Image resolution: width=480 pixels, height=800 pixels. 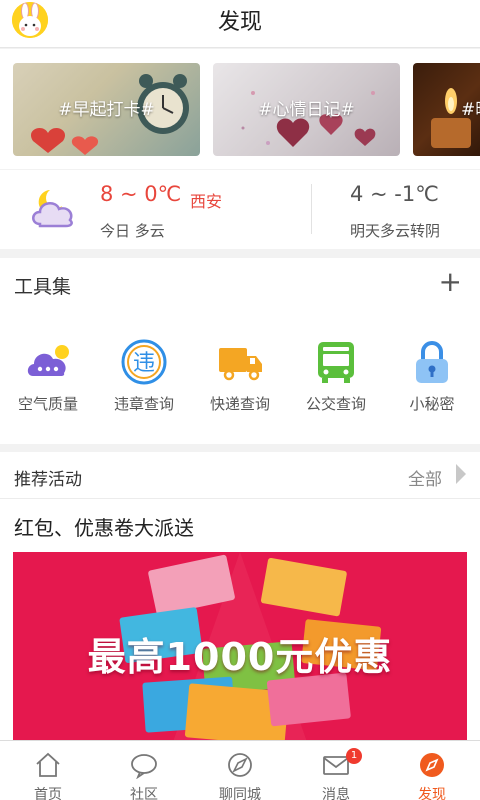 I want to click on city-name: 西安, so click(x=206, y=201).